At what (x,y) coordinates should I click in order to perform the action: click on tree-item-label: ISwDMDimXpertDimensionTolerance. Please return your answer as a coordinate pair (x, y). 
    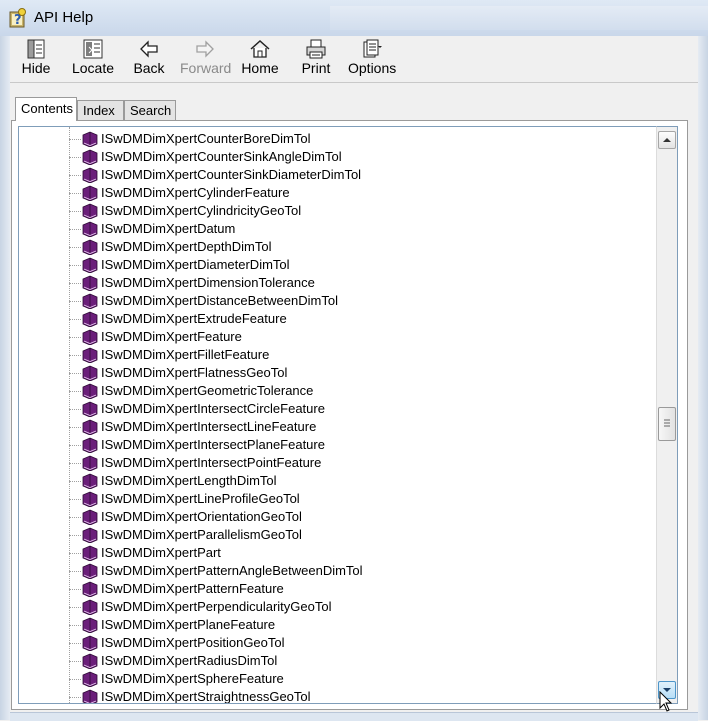
    Looking at the image, I should click on (208, 282).